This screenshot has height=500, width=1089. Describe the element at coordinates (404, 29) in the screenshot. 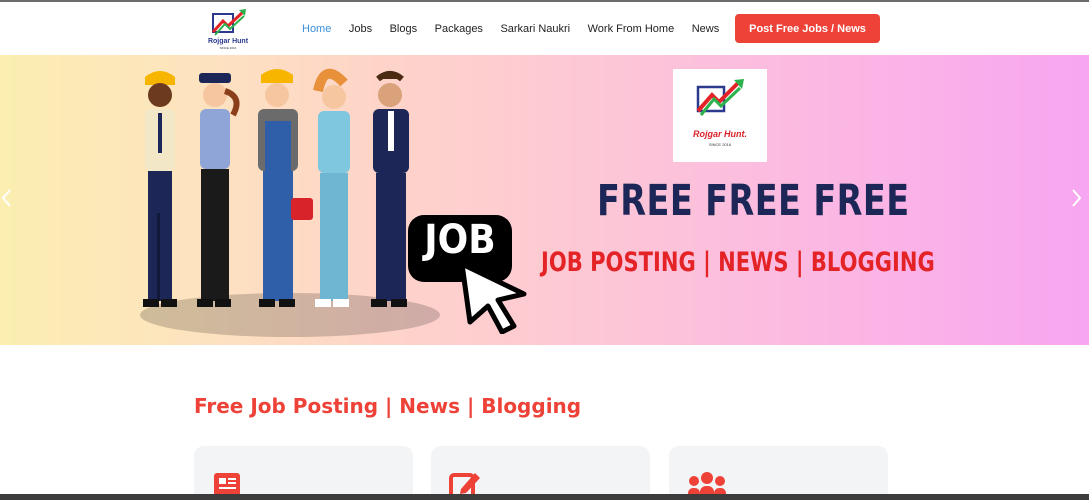

I see `nav-blogs: Blogs` at that location.